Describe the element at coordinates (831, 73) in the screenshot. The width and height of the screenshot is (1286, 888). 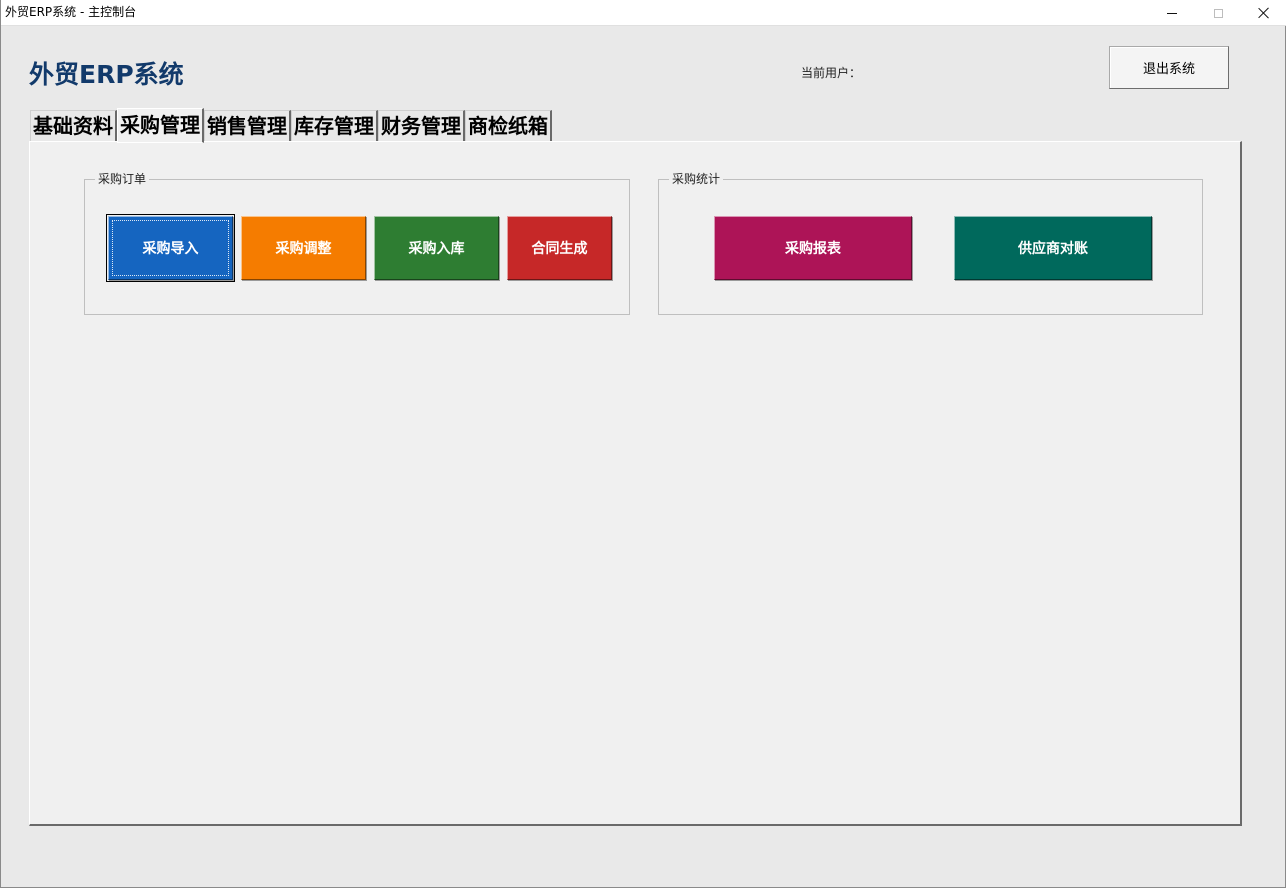
I see `current-user-label: 当前用户：` at that location.